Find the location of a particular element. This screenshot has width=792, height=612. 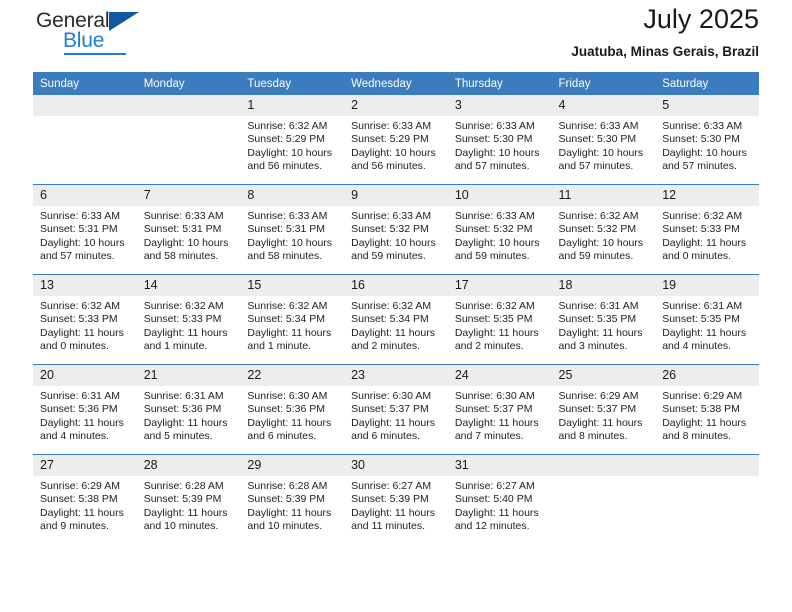

day-number: 18 is located at coordinates (603, 285).